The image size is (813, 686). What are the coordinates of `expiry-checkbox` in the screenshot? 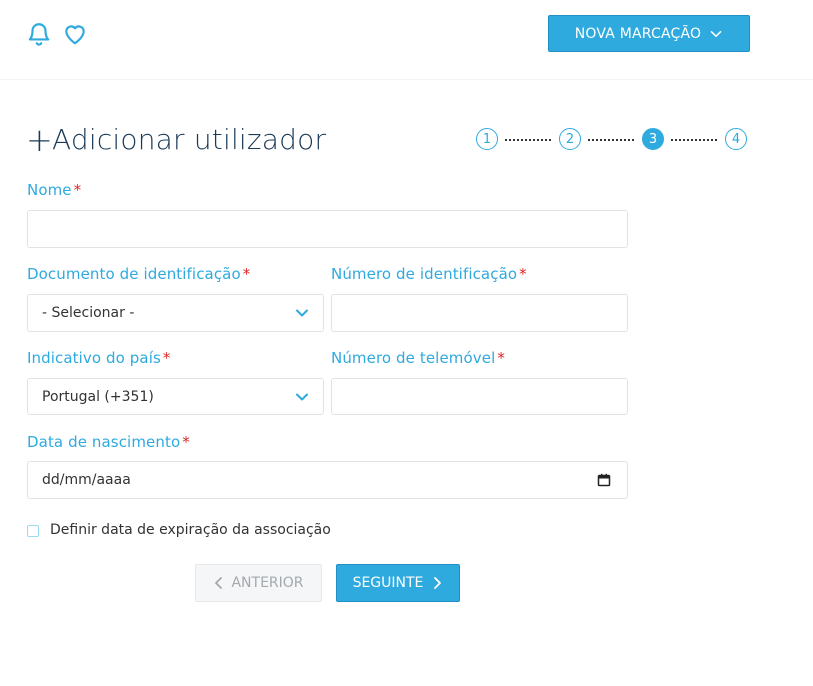 It's located at (33, 531).